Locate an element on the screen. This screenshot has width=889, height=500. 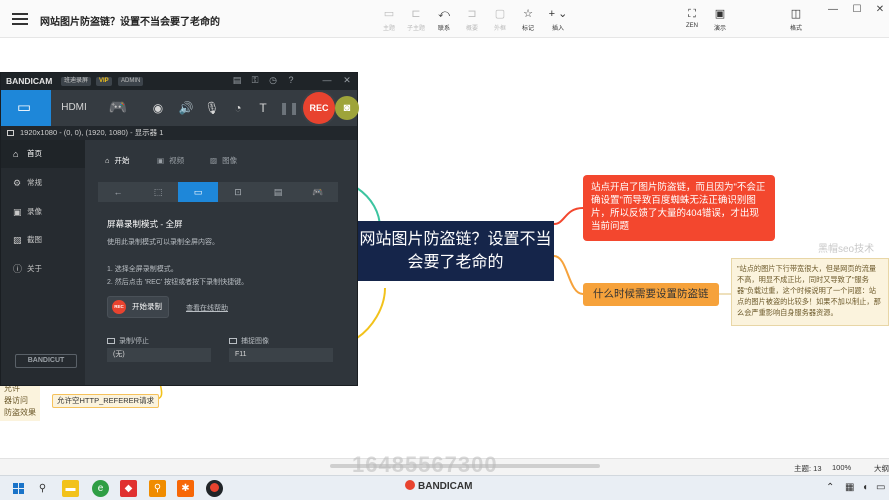
tab-image: ▨ 图像 is located at coordinates (223, 160).